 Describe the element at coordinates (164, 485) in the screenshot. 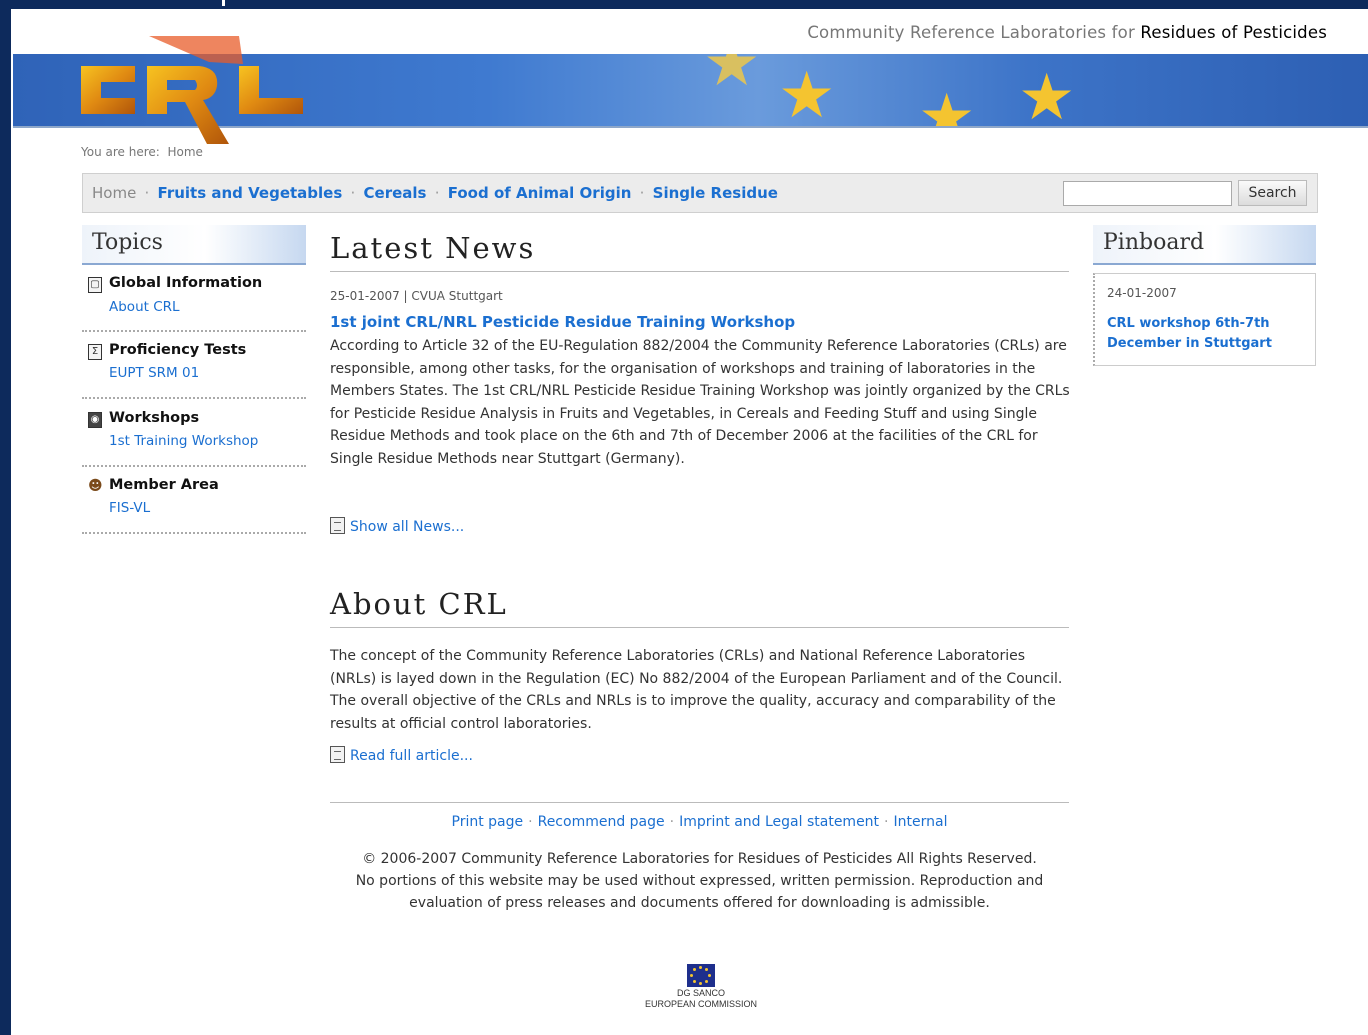

I see `topic-title: Member Area` at that location.